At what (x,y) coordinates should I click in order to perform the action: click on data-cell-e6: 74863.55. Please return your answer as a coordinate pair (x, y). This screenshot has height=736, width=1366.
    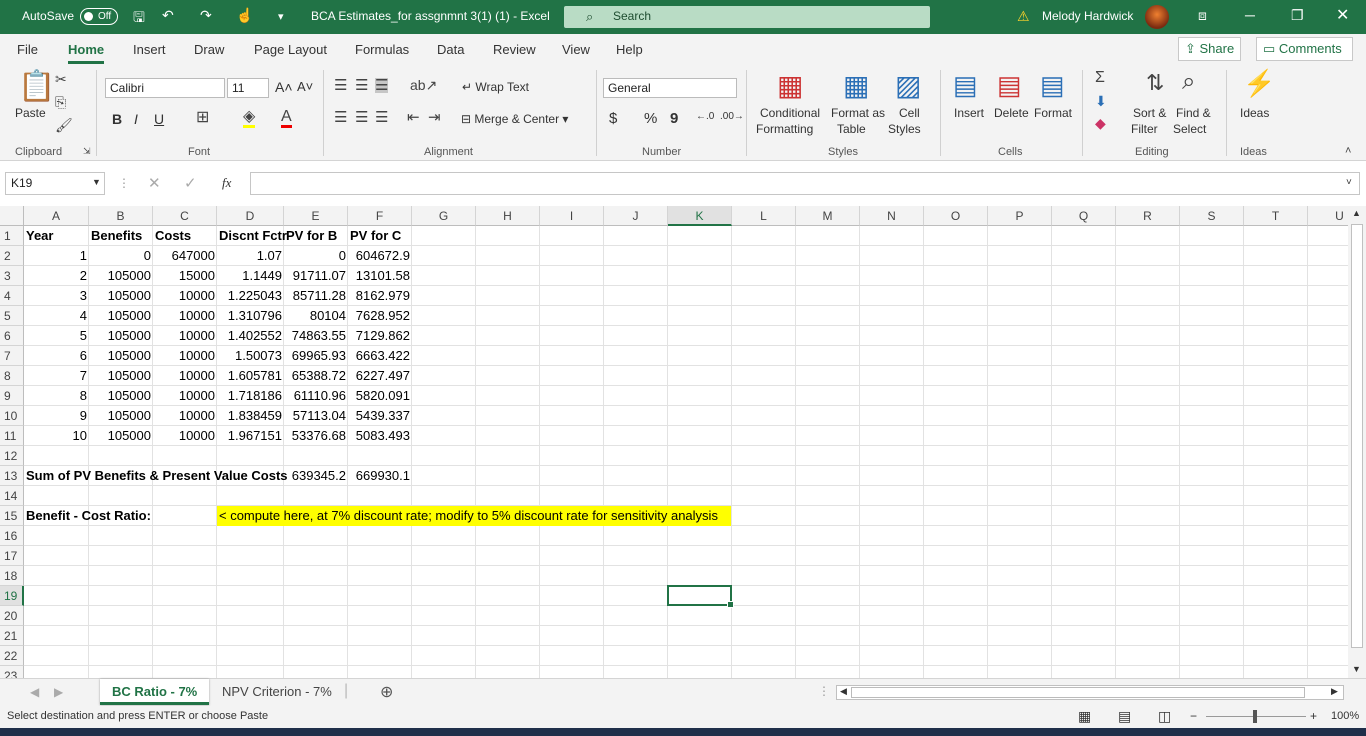
    Looking at the image, I should click on (316, 336).